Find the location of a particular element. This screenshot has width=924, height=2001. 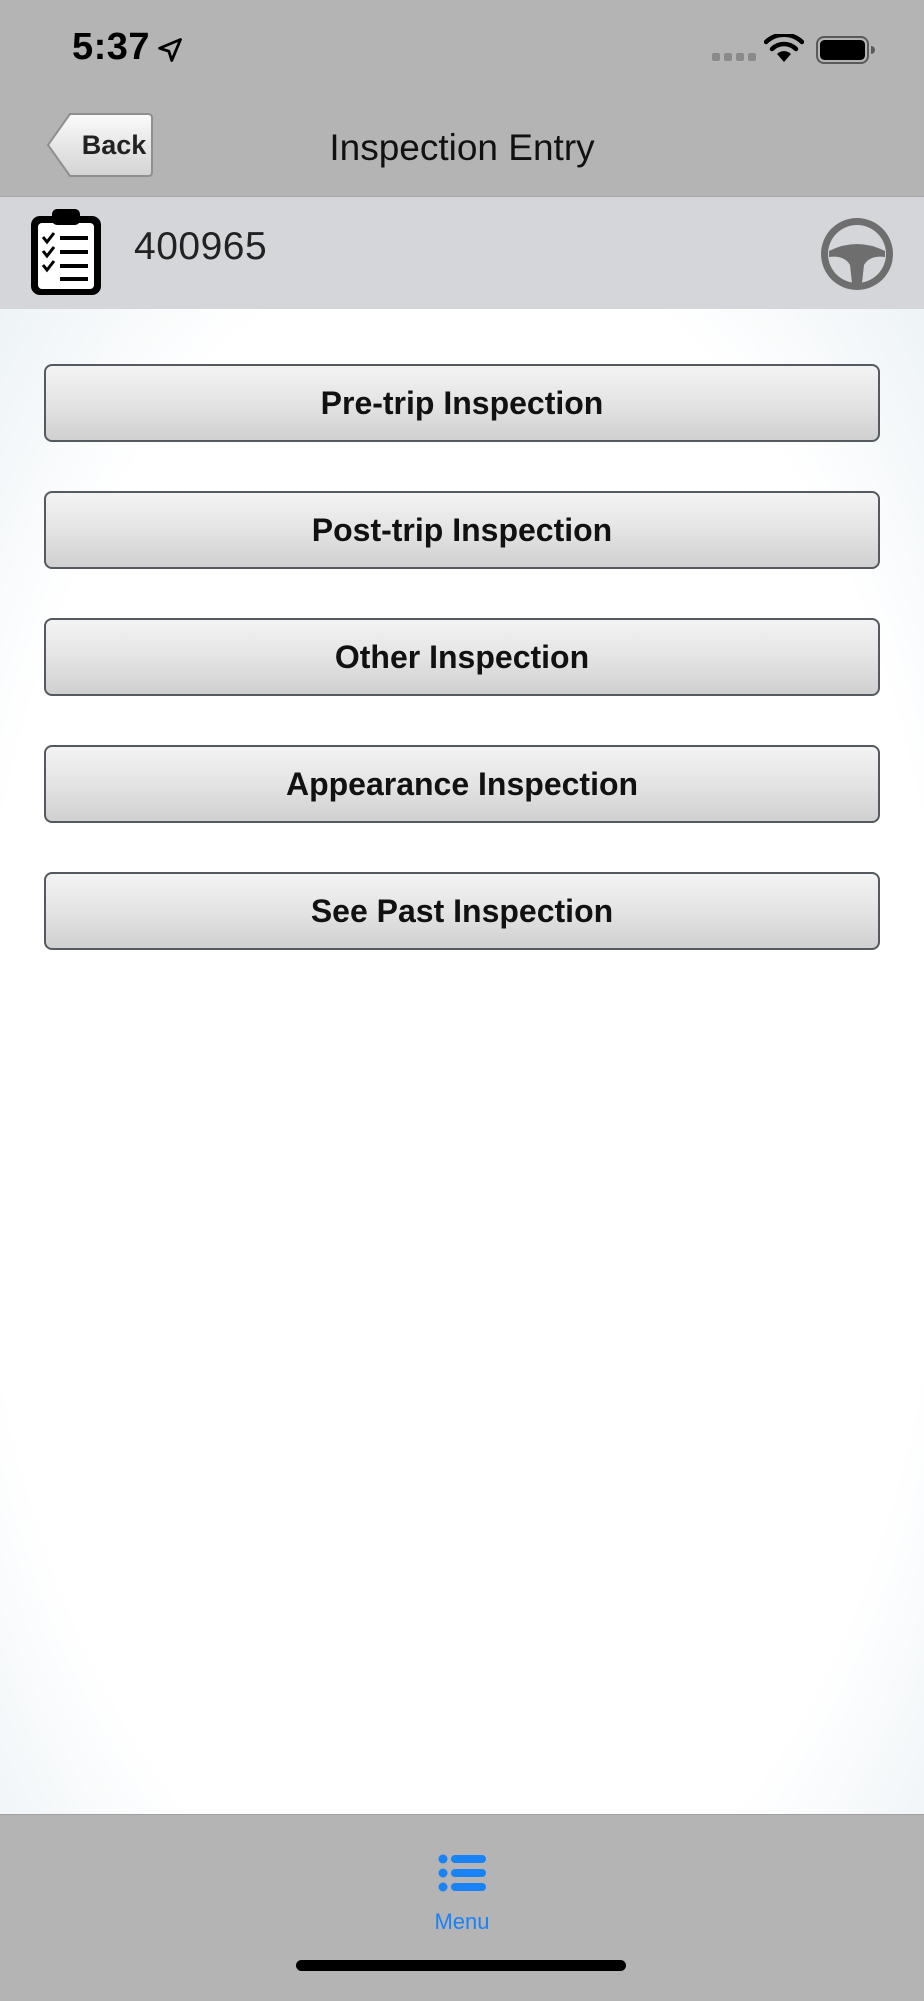

tab-menu: Menu is located at coordinates (462, 1890).